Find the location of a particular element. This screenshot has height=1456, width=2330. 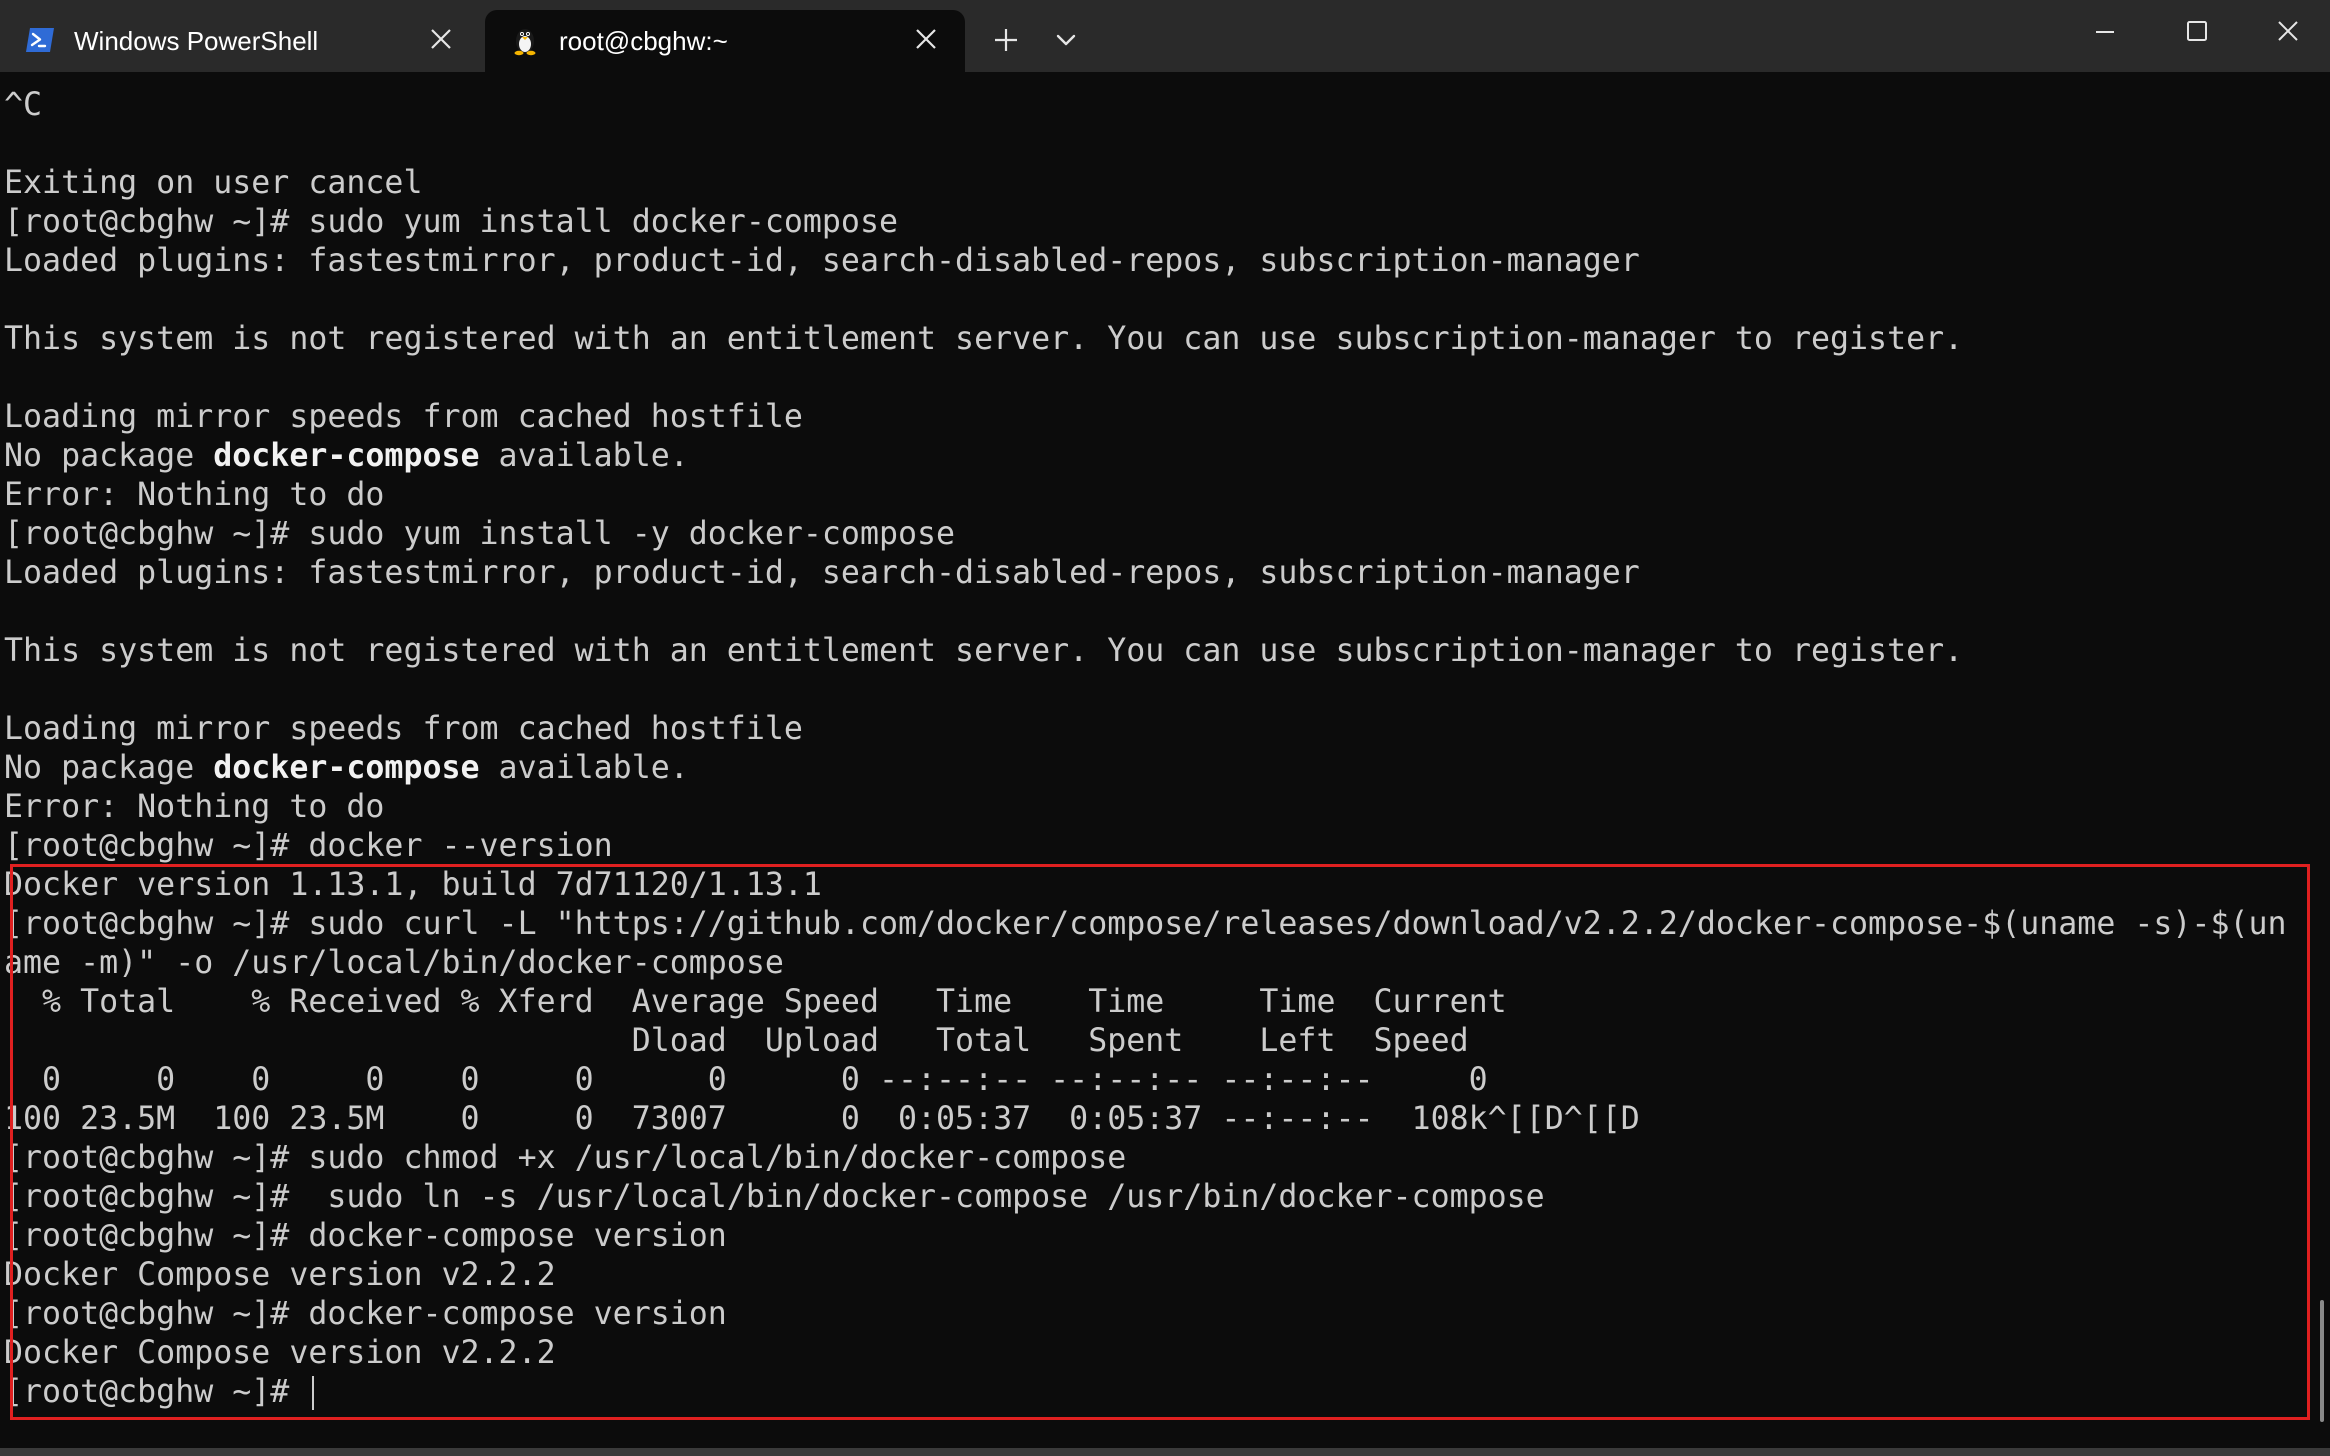

text-cursor is located at coordinates (313, 1393).